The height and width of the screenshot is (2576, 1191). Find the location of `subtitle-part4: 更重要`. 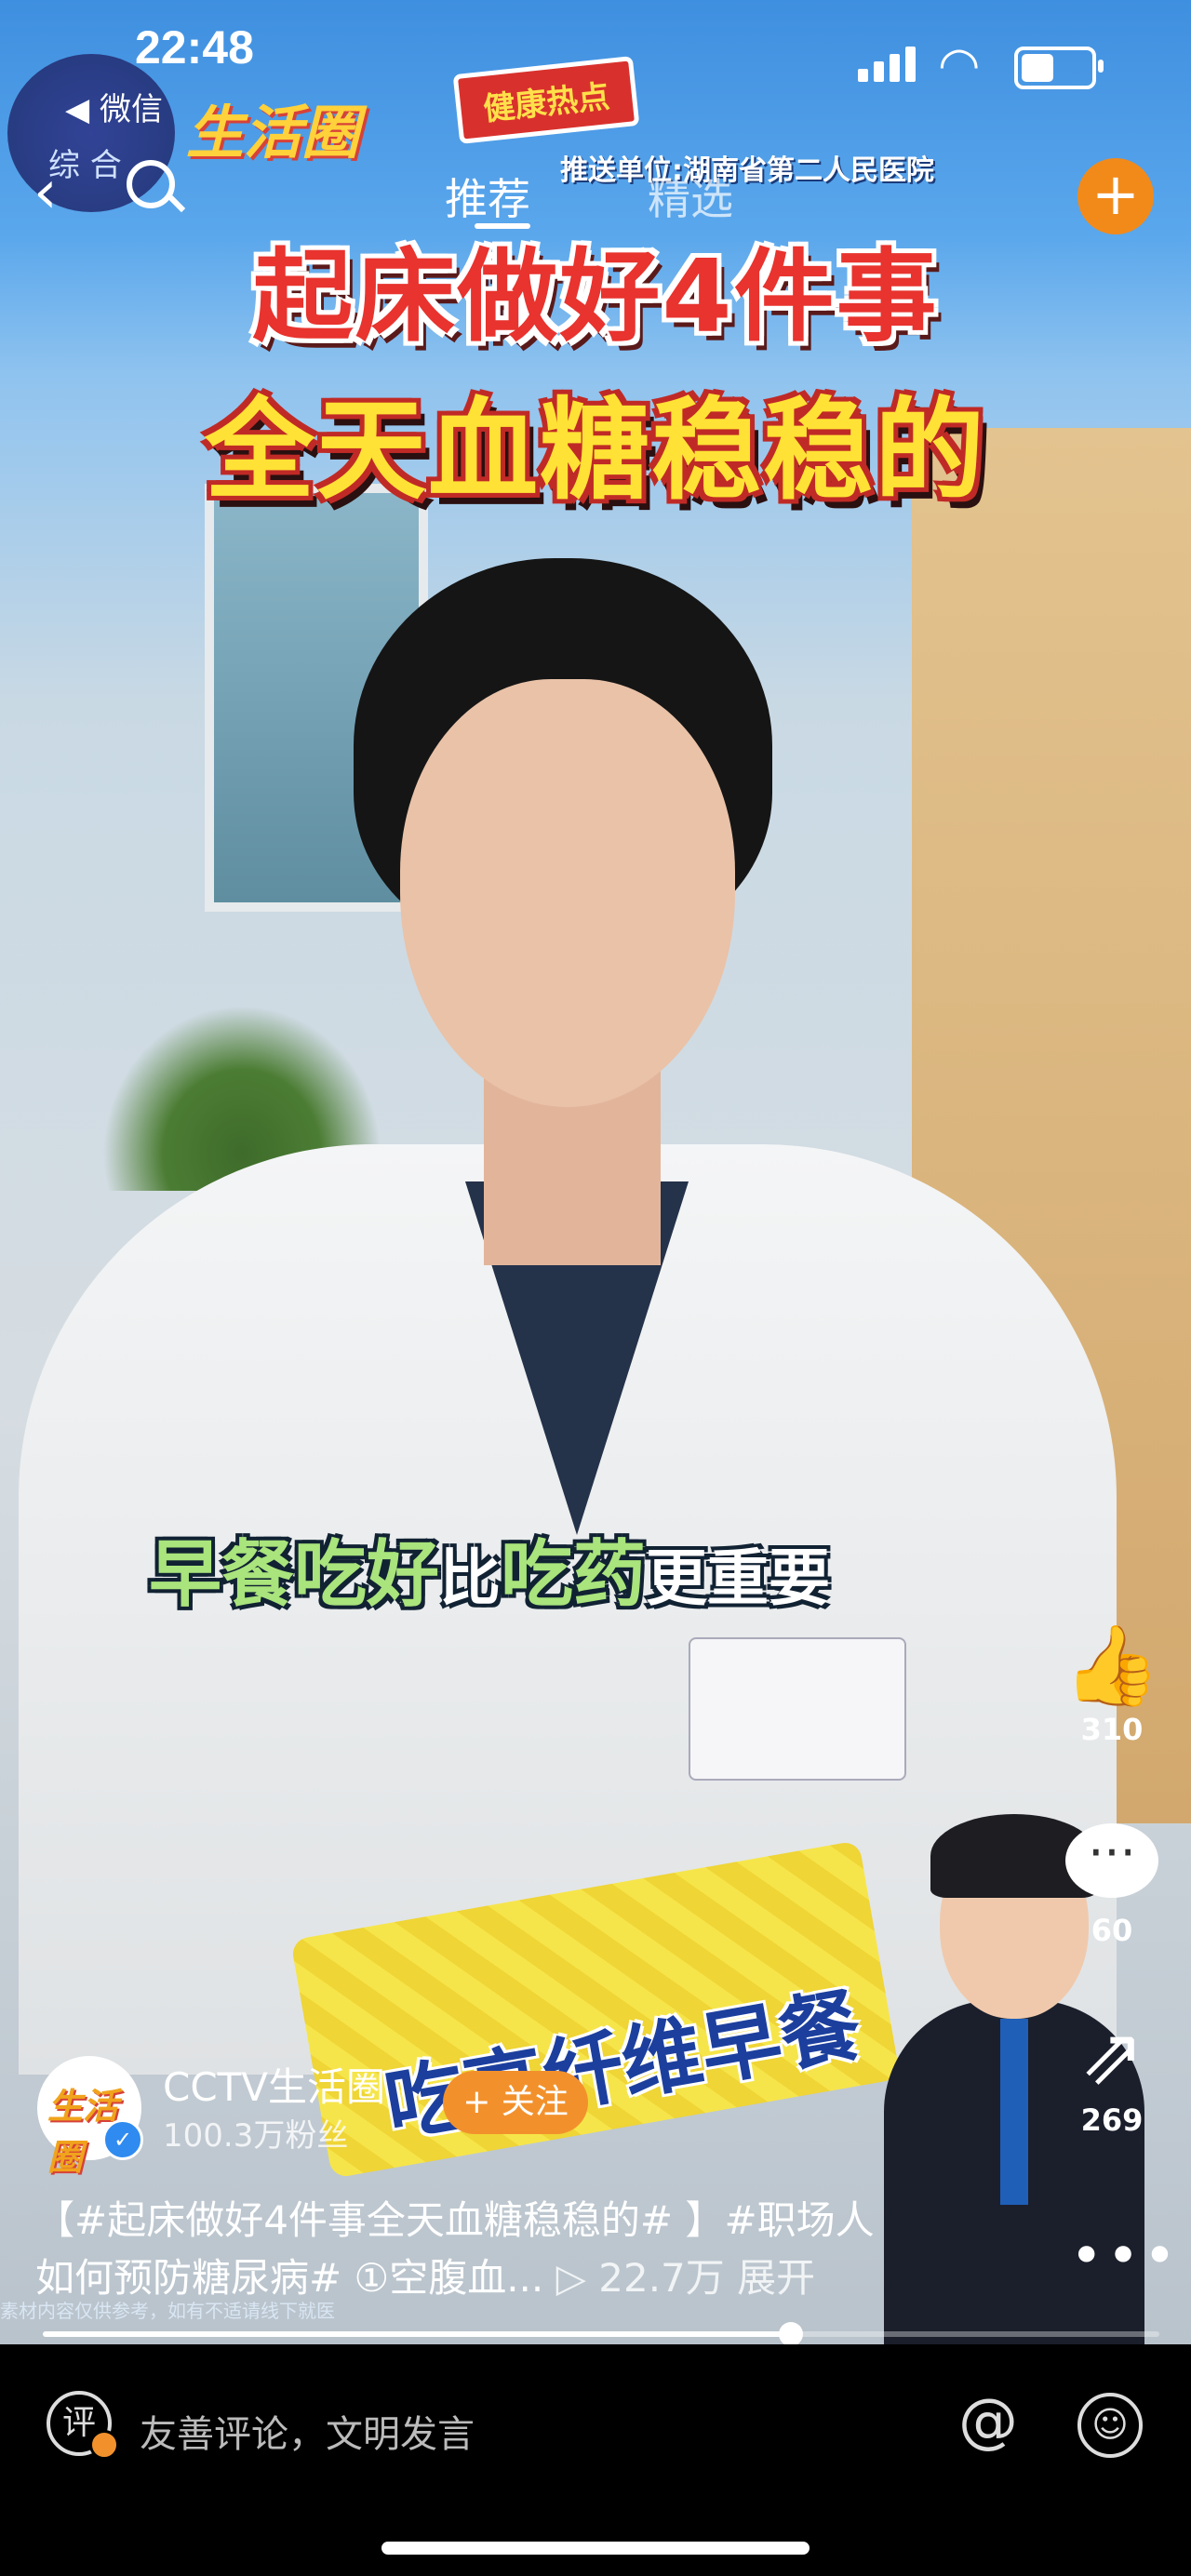

subtitle-part4: 更重要 is located at coordinates (738, 1578).